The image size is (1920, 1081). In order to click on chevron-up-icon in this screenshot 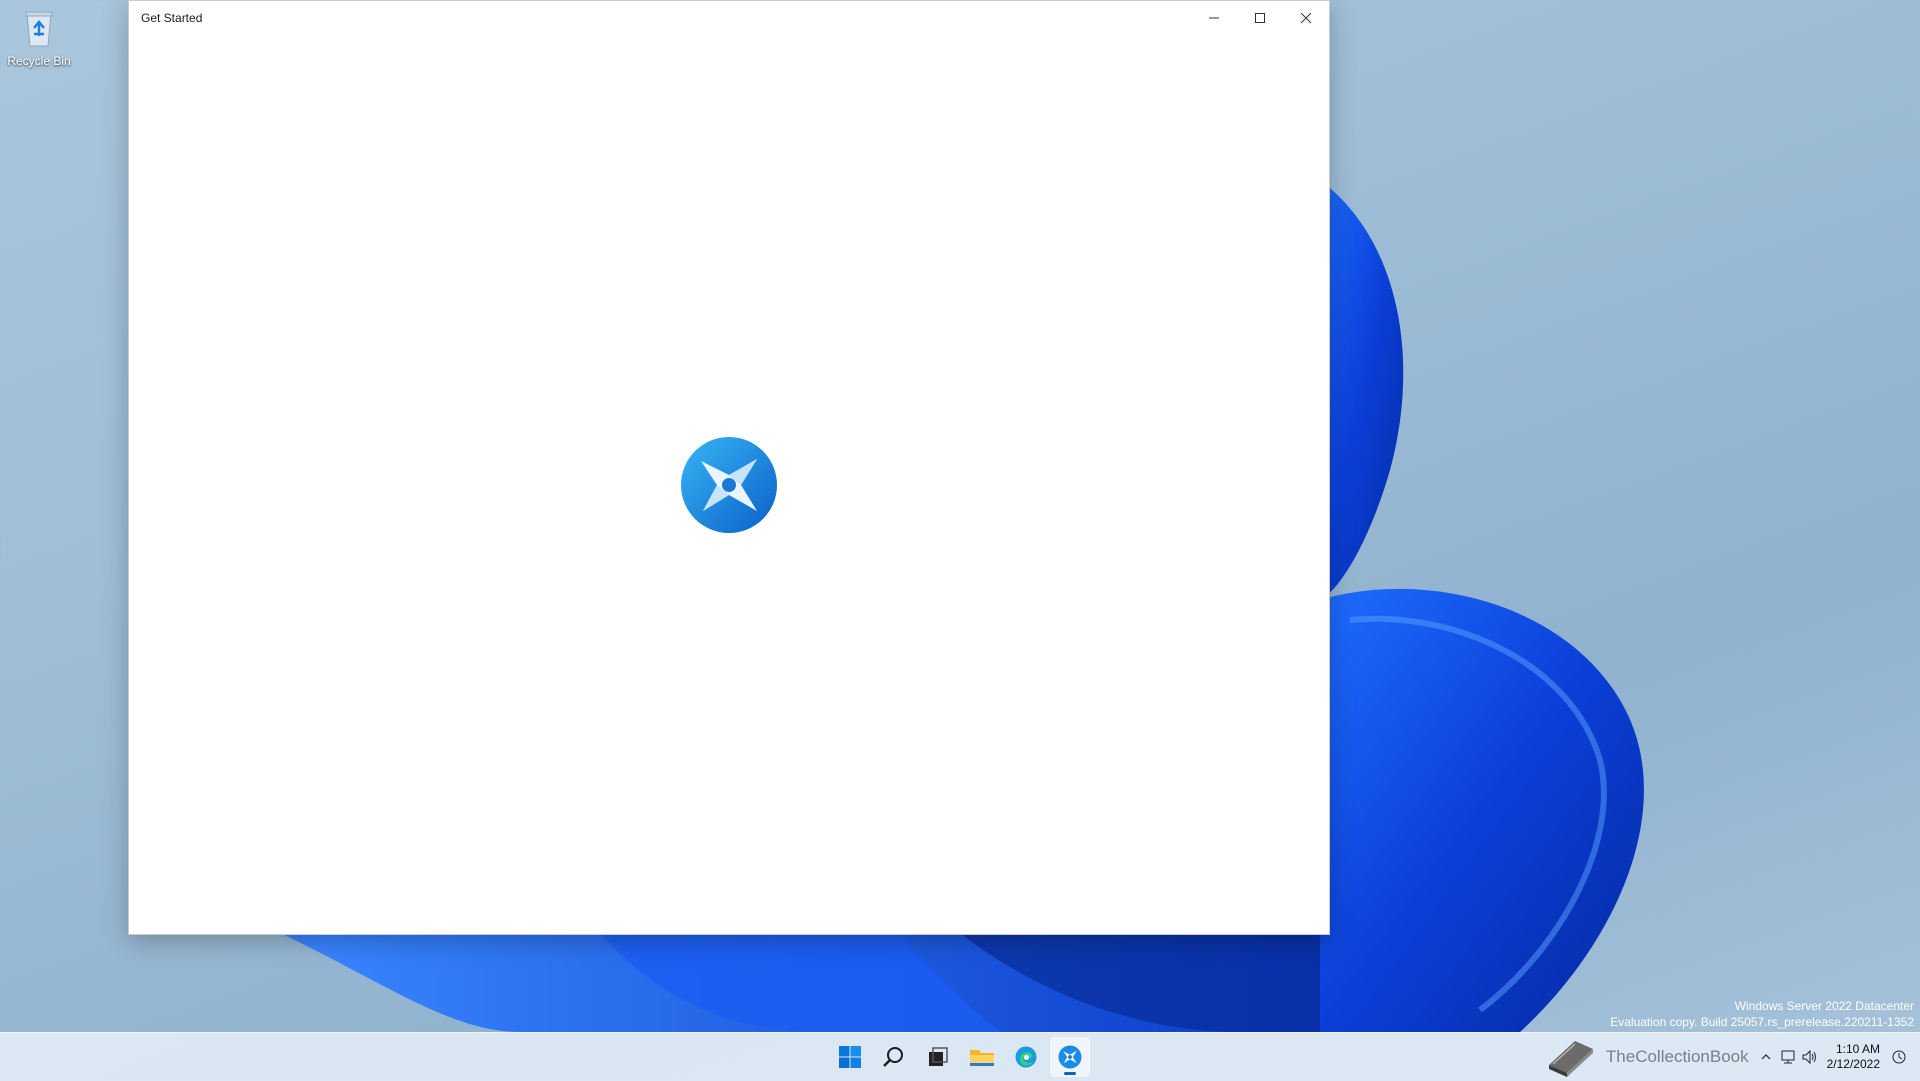, I will do `click(1766, 1057)`.